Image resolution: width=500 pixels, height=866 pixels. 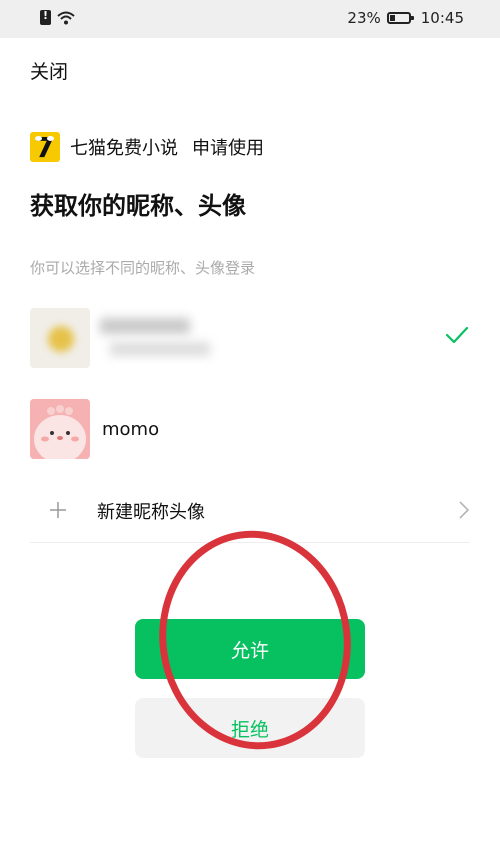 I want to click on app-name: 七猫免费小说, so click(x=124, y=148).